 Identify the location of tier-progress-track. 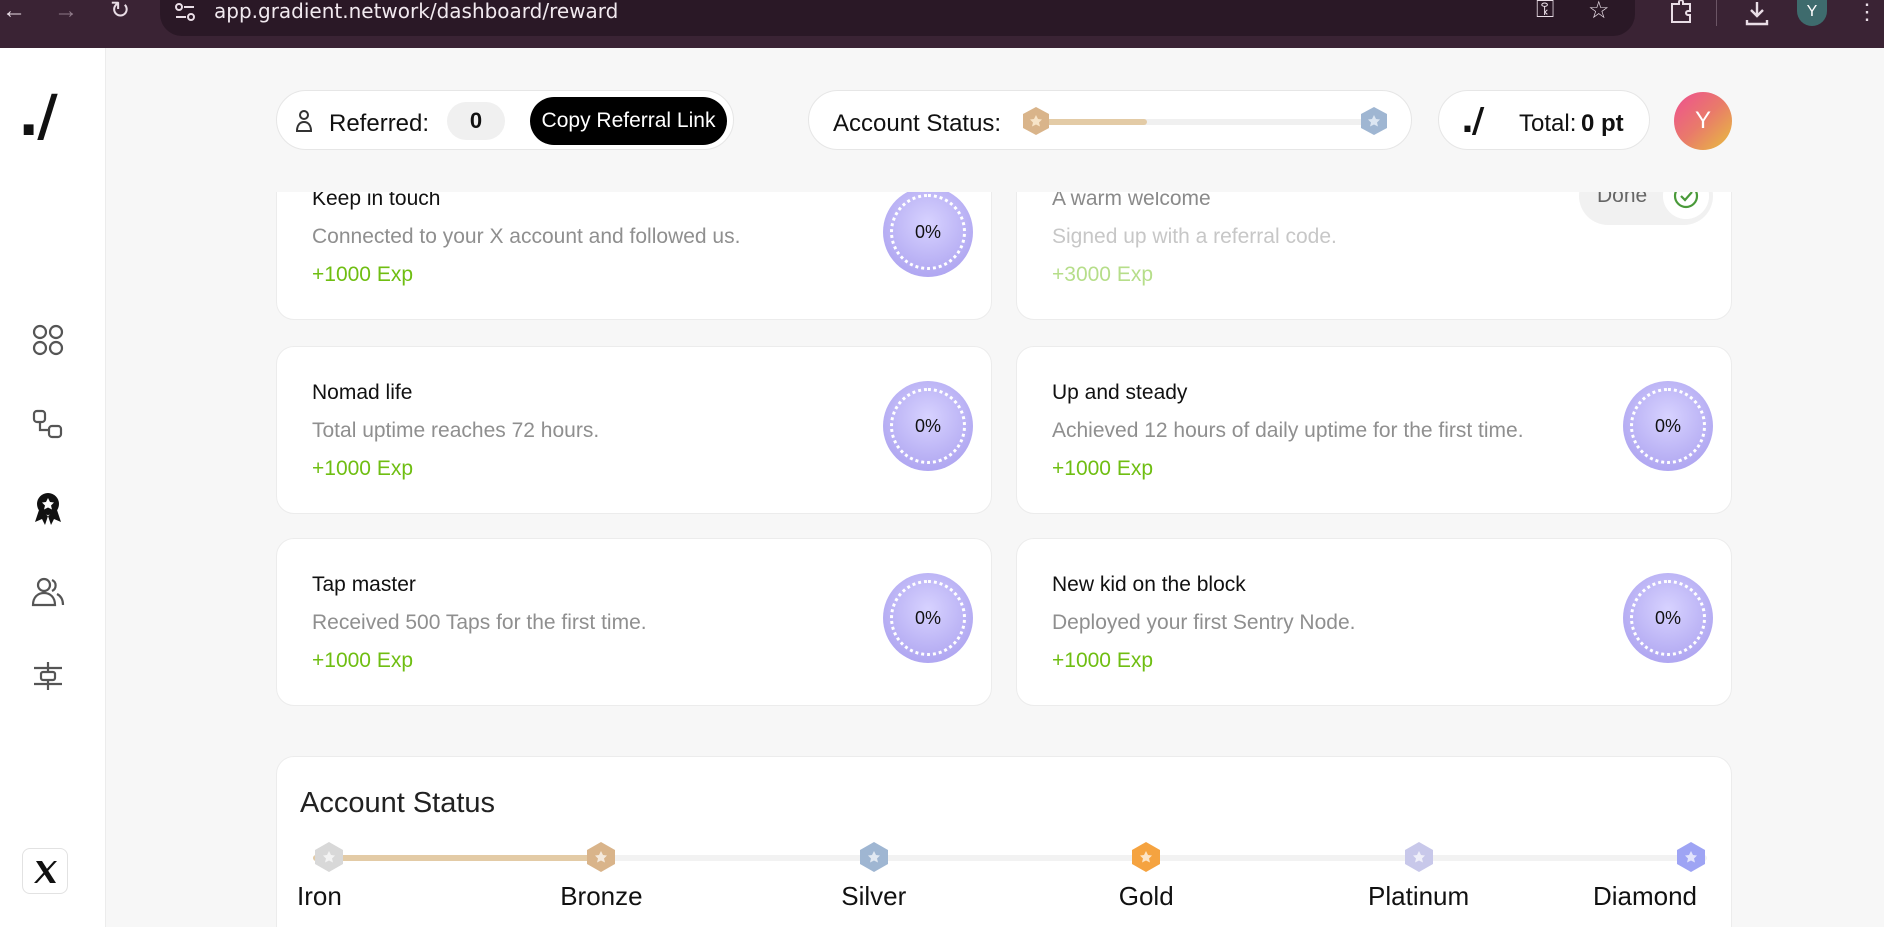
(1010, 858).